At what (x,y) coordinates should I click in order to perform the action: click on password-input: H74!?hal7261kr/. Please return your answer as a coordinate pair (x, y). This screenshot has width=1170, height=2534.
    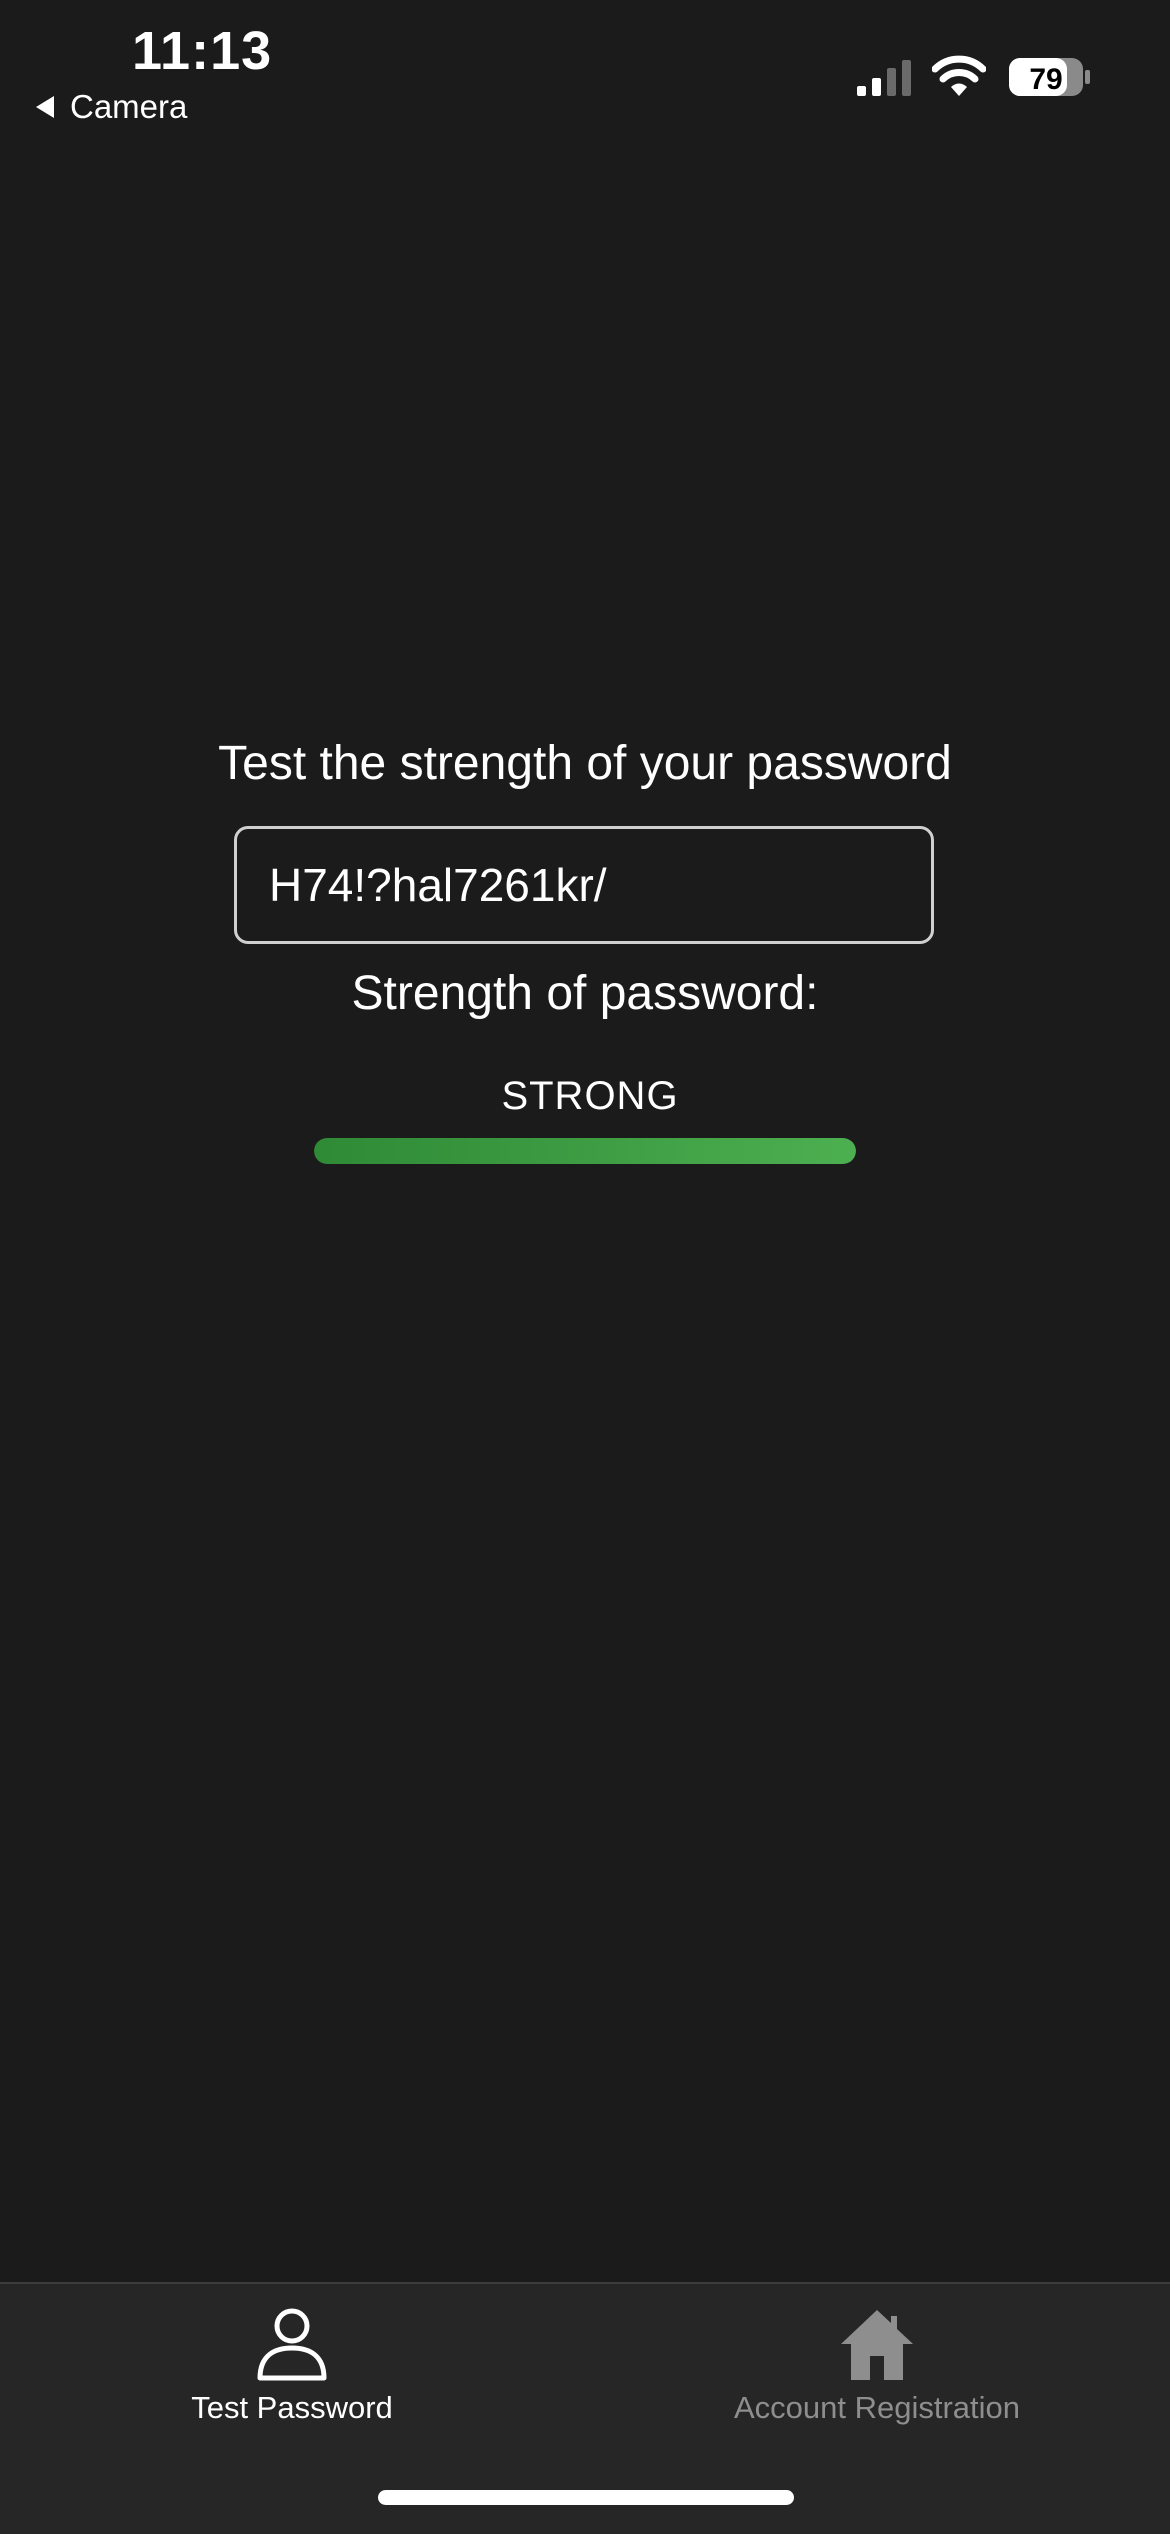
    Looking at the image, I should click on (584, 885).